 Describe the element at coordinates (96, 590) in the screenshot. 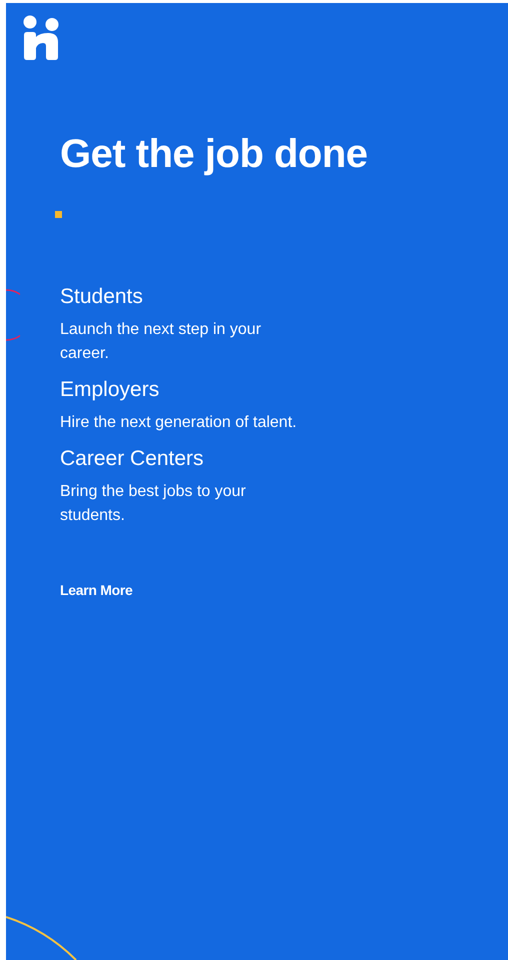

I see `learn-more-link: Learn More` at that location.